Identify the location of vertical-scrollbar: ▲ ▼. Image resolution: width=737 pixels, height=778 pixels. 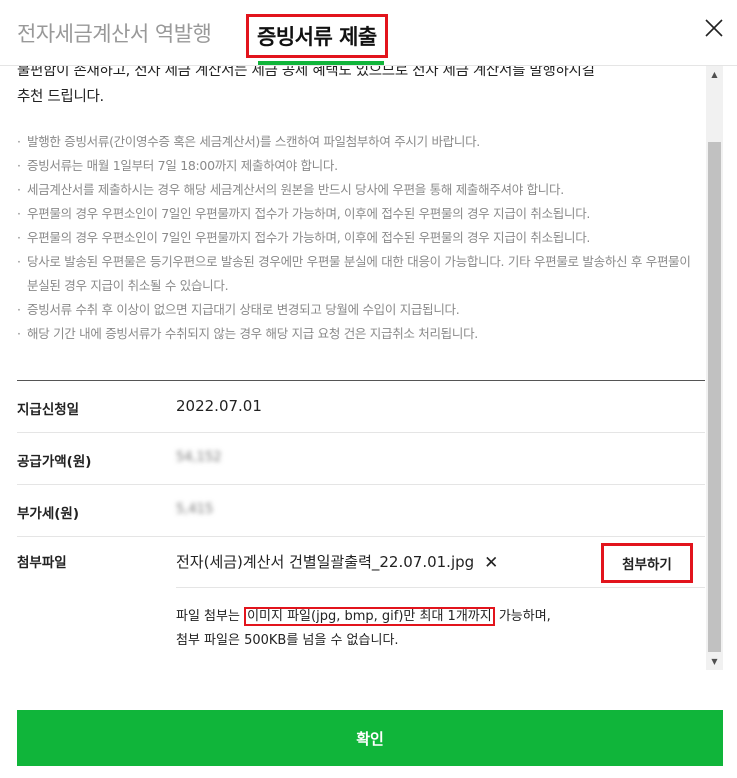
(714, 368).